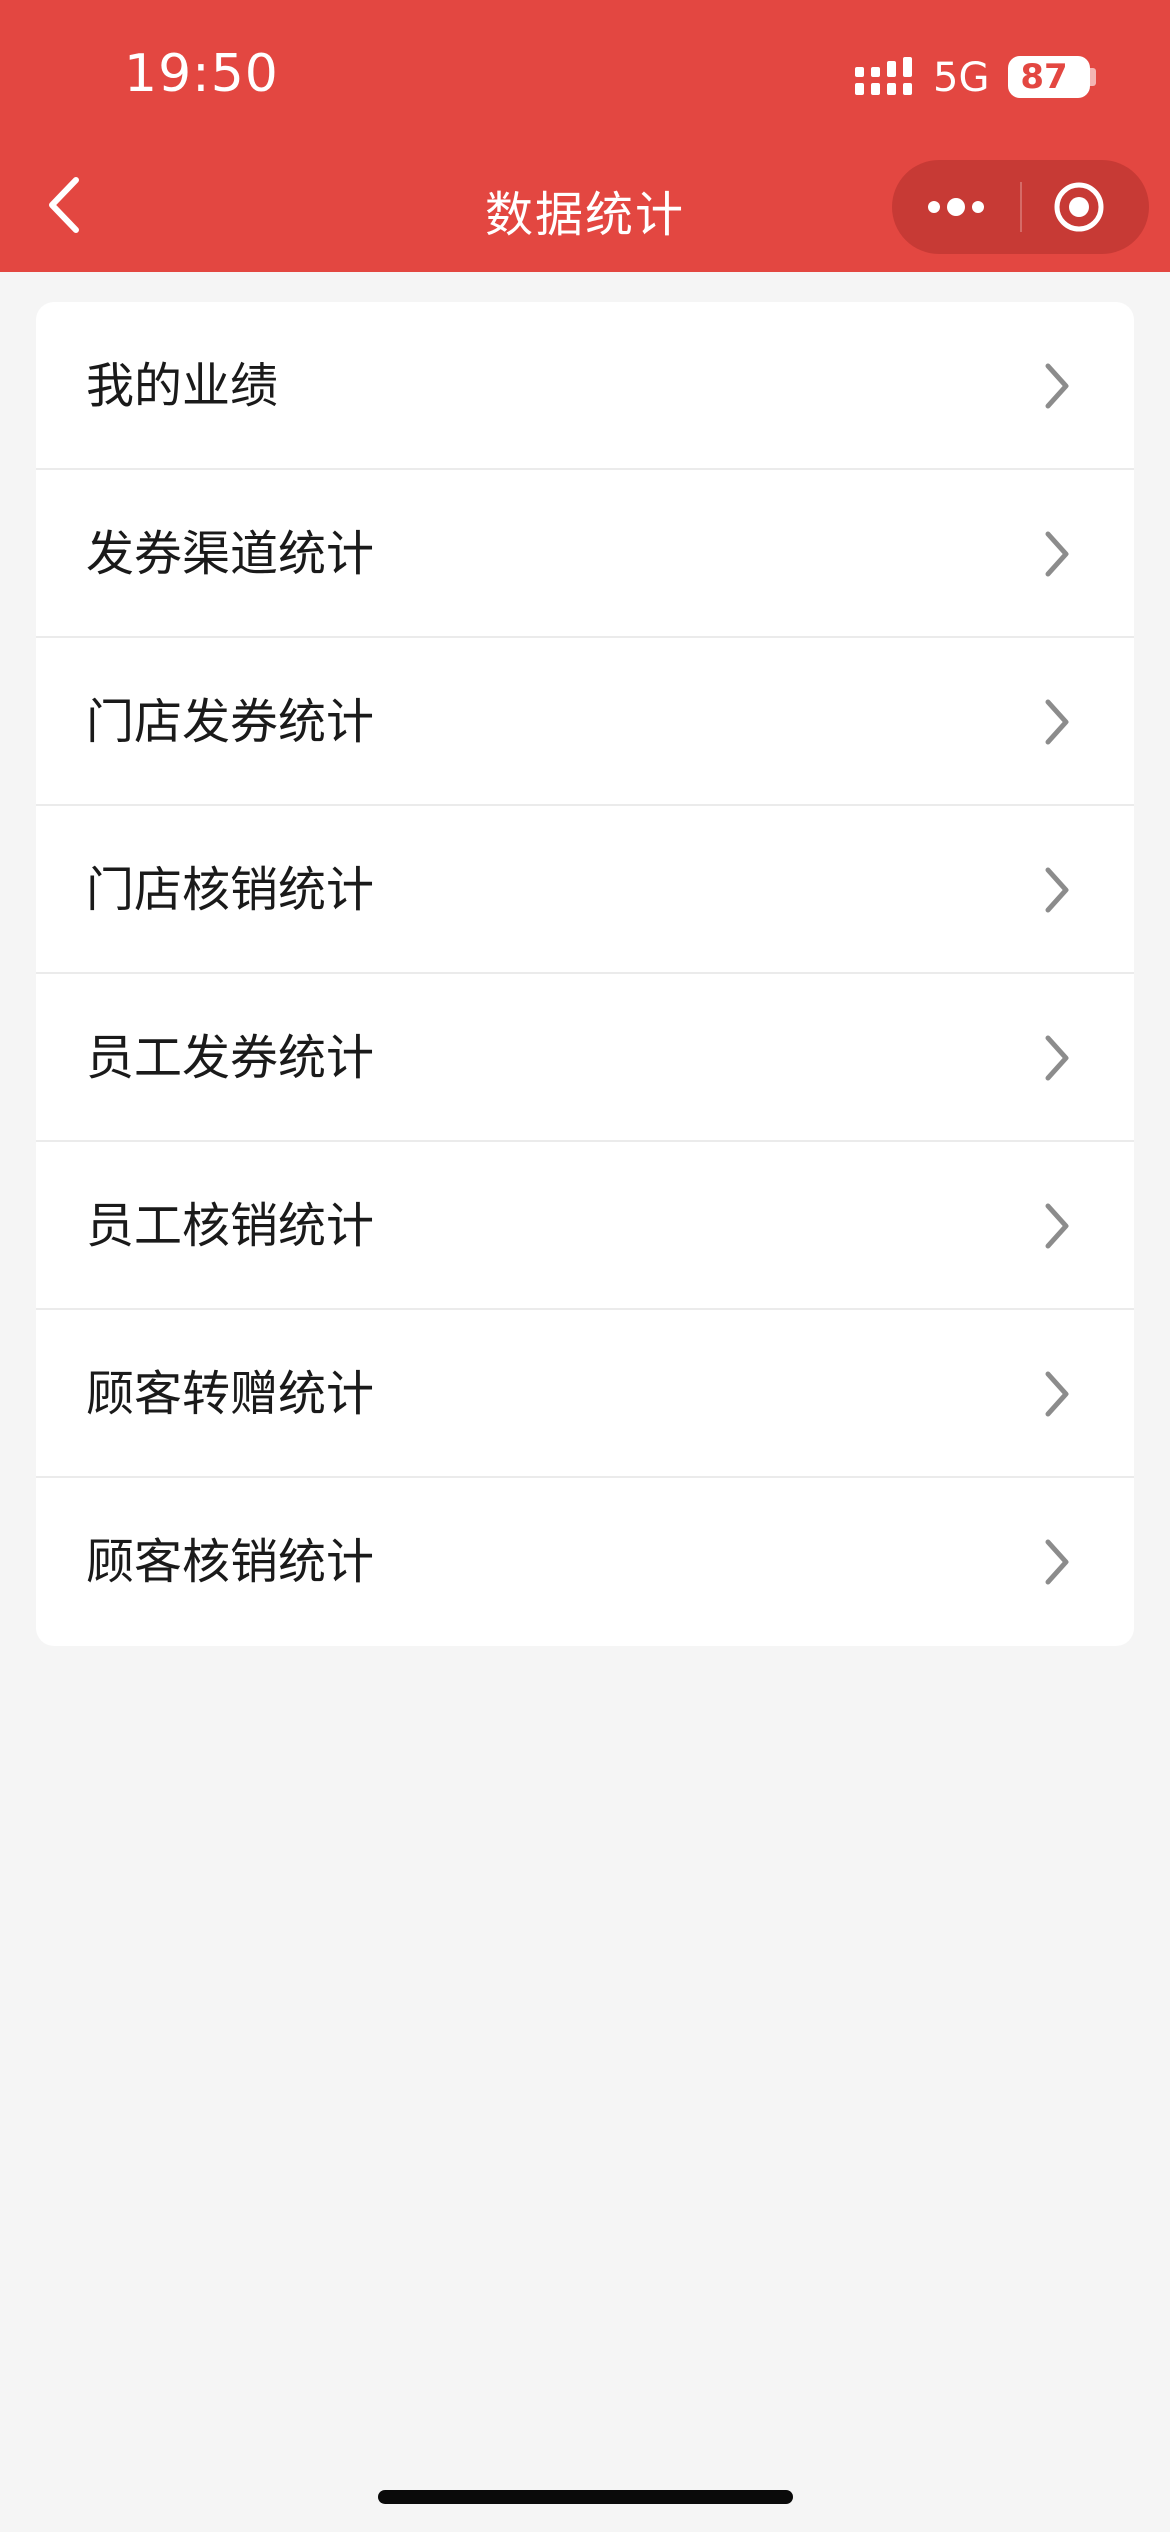 The height and width of the screenshot is (2532, 1170). Describe the element at coordinates (182, 386) in the screenshot. I see `menu-item-label: 我的业绩` at that location.